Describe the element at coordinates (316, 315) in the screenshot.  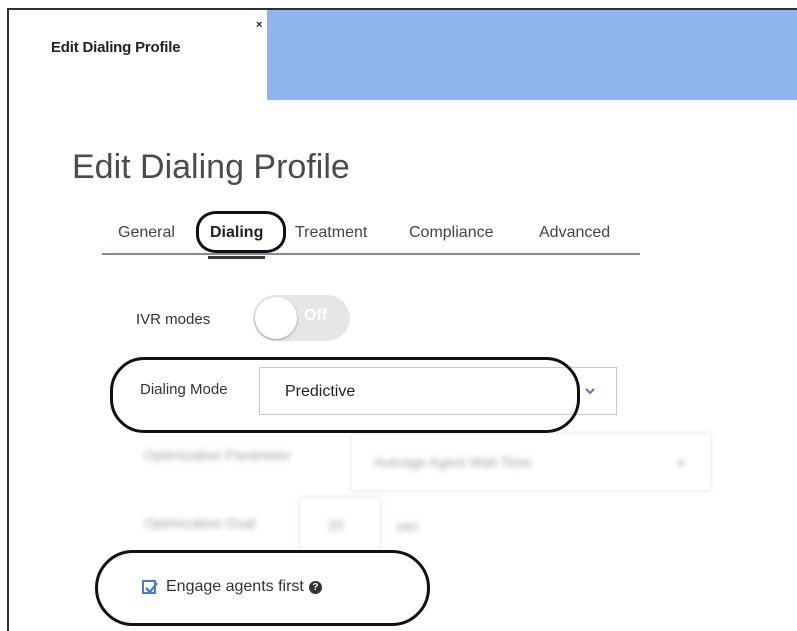
I see `toggle-state-text: Off` at that location.